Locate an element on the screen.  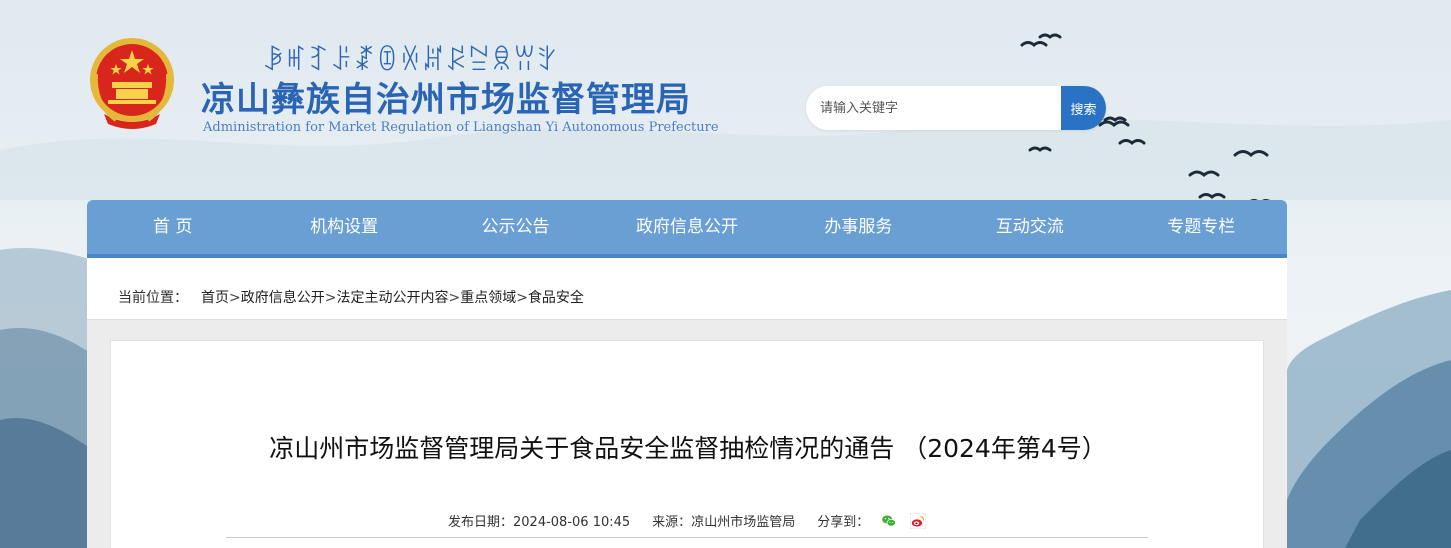
wechat-icon is located at coordinates (889, 521).